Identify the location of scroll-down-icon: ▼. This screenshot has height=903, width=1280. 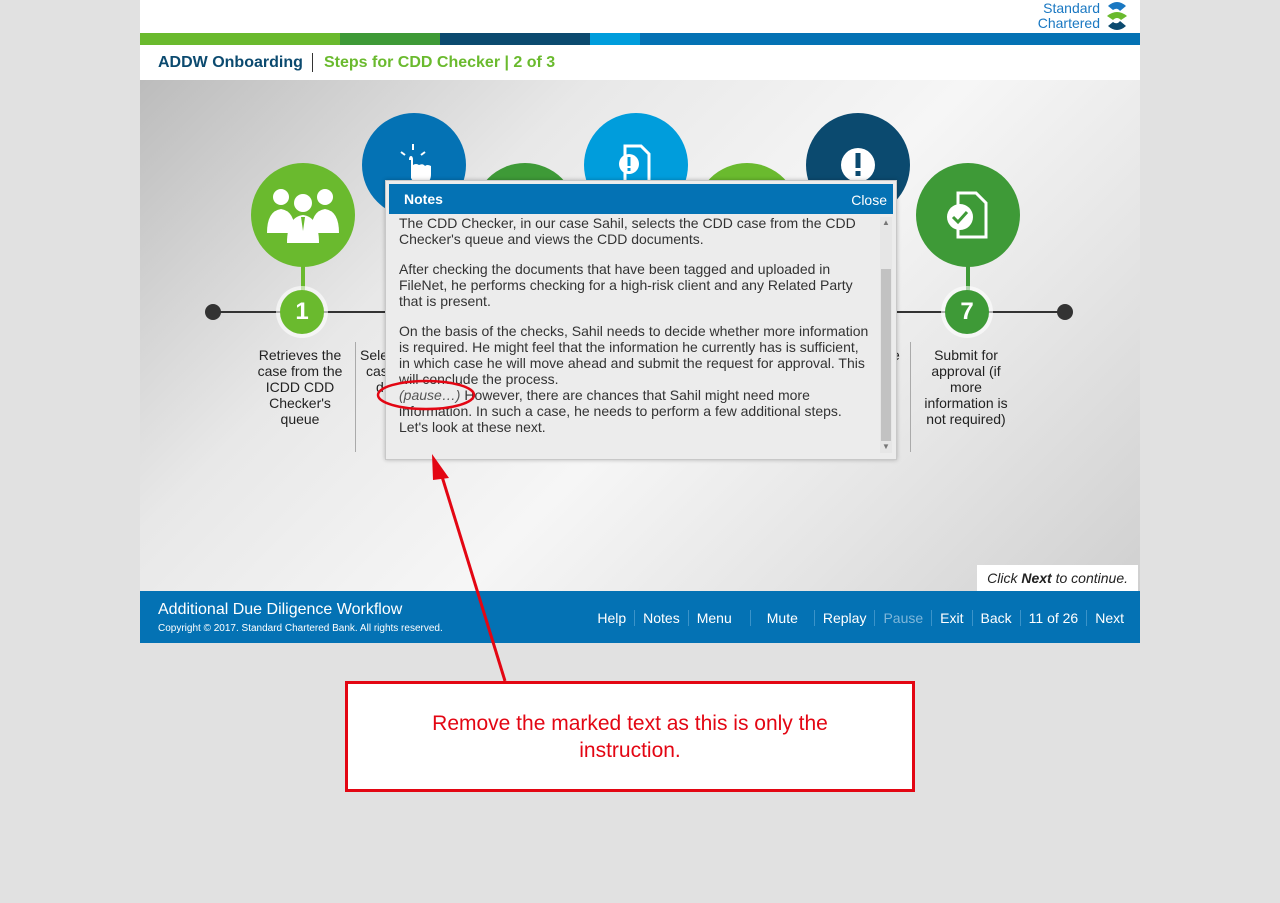
(886, 447).